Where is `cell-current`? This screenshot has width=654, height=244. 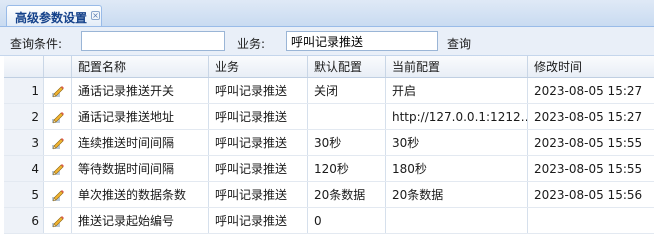
cell-current is located at coordinates (457, 220).